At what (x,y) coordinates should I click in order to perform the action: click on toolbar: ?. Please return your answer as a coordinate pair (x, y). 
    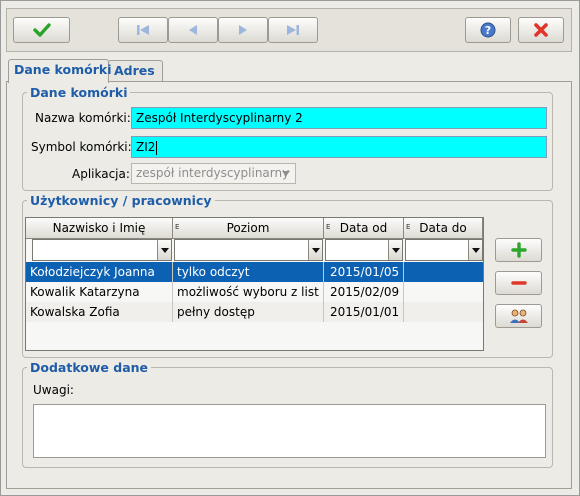
    Looking at the image, I should click on (289, 30).